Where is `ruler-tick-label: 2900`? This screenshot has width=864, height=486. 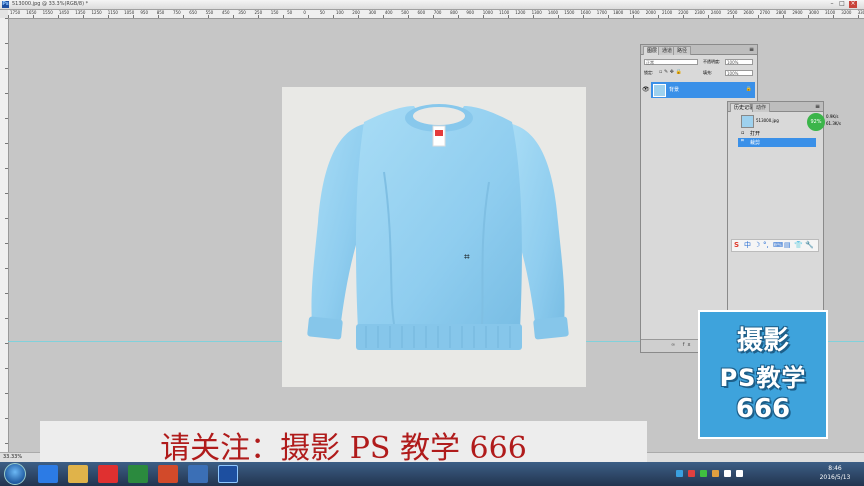 ruler-tick-label: 2900 is located at coordinates (797, 12).